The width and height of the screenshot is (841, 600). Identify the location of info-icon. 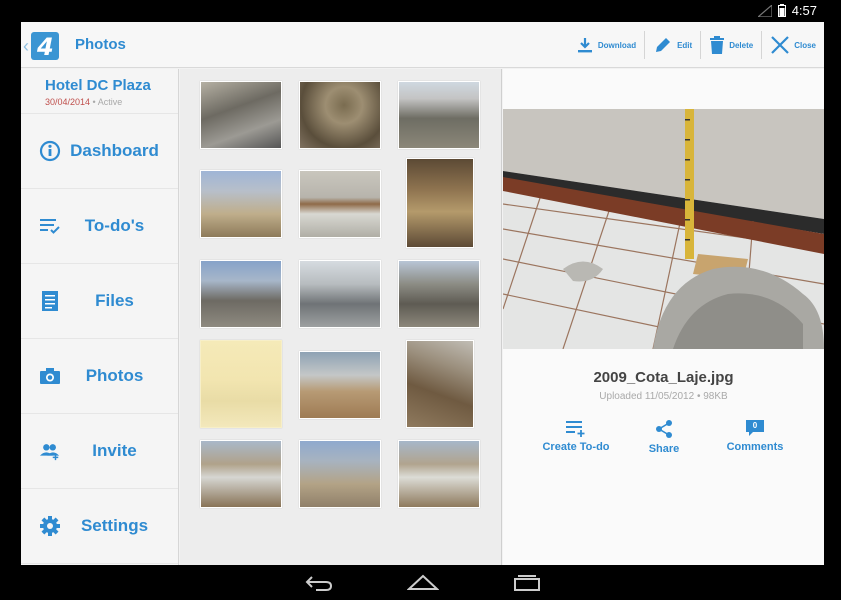
(50, 151).